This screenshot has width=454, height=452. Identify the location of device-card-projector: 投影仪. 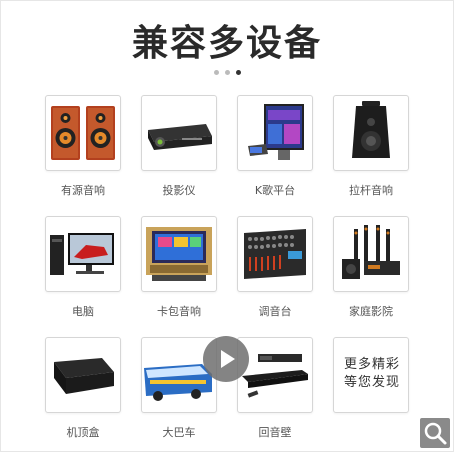
(179, 146).